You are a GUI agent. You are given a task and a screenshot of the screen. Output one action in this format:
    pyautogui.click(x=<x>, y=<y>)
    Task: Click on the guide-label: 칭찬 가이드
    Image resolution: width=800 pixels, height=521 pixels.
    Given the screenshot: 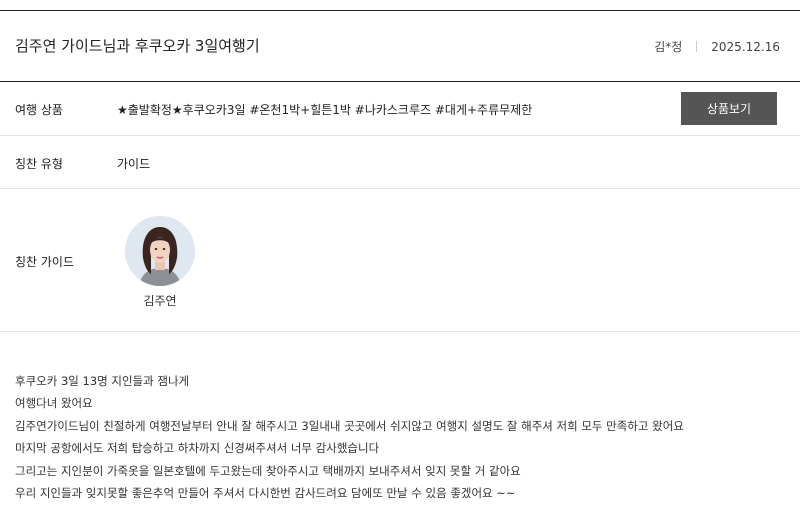 What is the action you would take?
    pyautogui.click(x=45, y=262)
    